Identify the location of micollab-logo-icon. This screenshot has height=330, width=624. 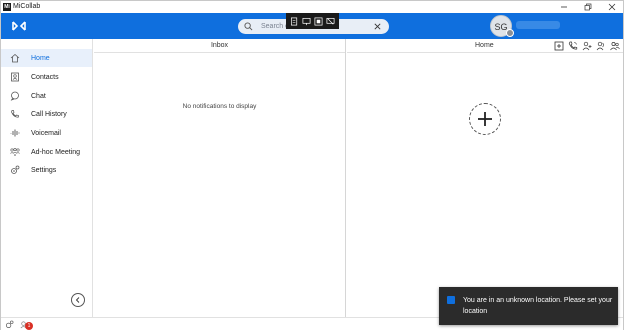
(19, 26).